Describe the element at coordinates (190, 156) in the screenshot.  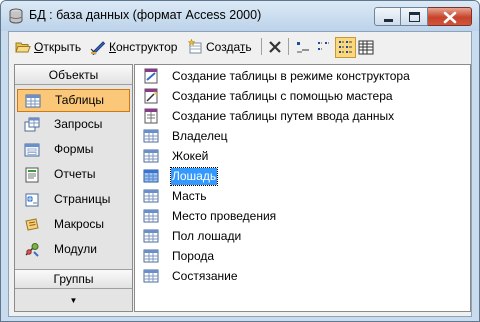
I see `list-item-label: Жокей` at that location.